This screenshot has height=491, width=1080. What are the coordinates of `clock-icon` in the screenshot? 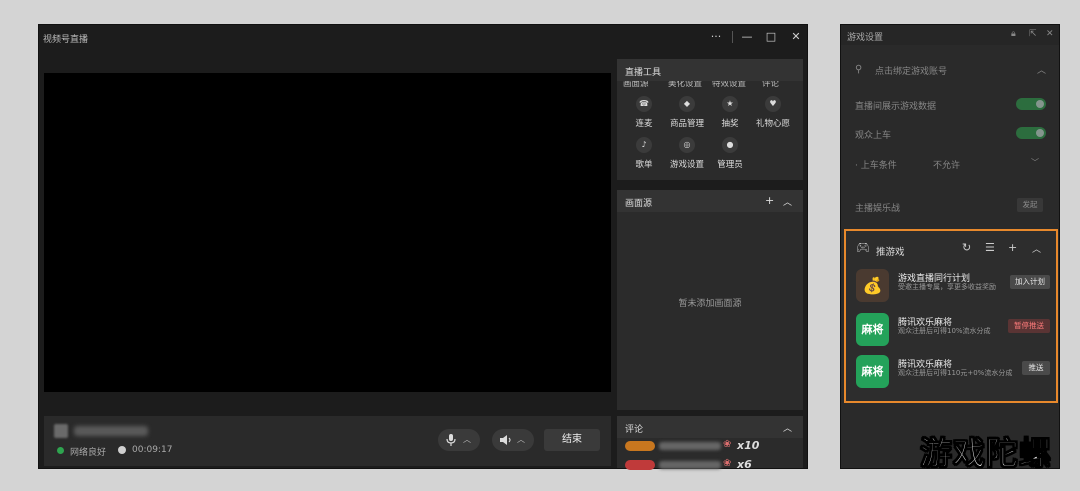 It's located at (122, 450).